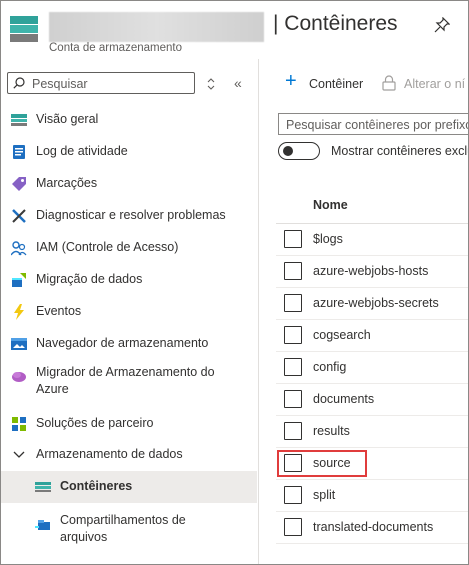 Image resolution: width=469 pixels, height=565 pixels. Describe the element at coordinates (19, 184) in the screenshot. I see `tags-icon` at that location.